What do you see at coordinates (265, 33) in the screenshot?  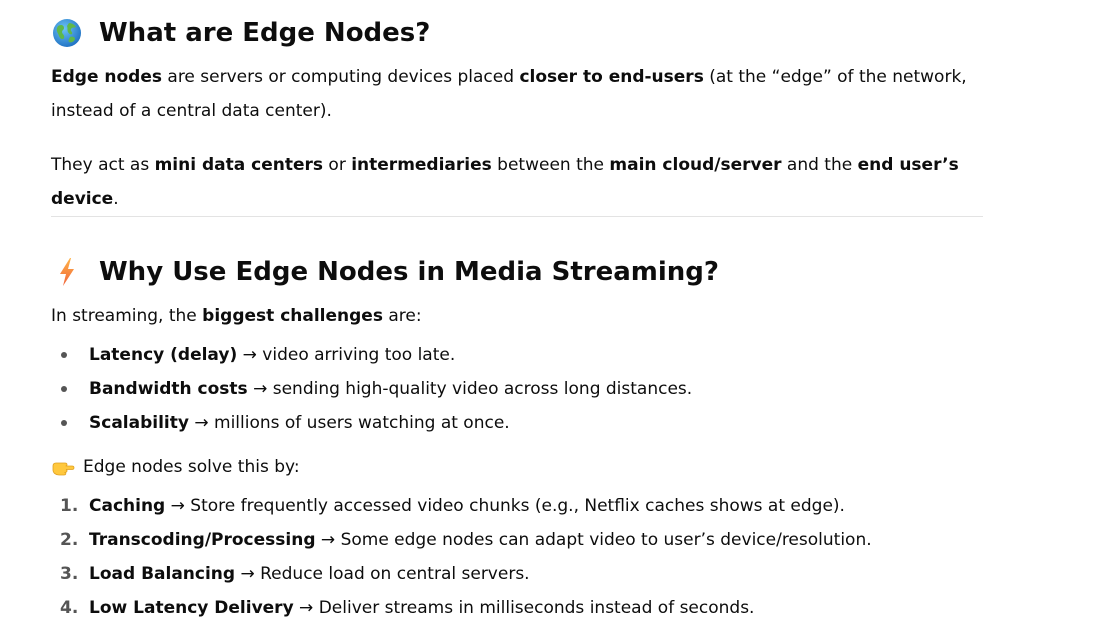 I see `section-title-text: What are Edge Nodes?` at bounding box center [265, 33].